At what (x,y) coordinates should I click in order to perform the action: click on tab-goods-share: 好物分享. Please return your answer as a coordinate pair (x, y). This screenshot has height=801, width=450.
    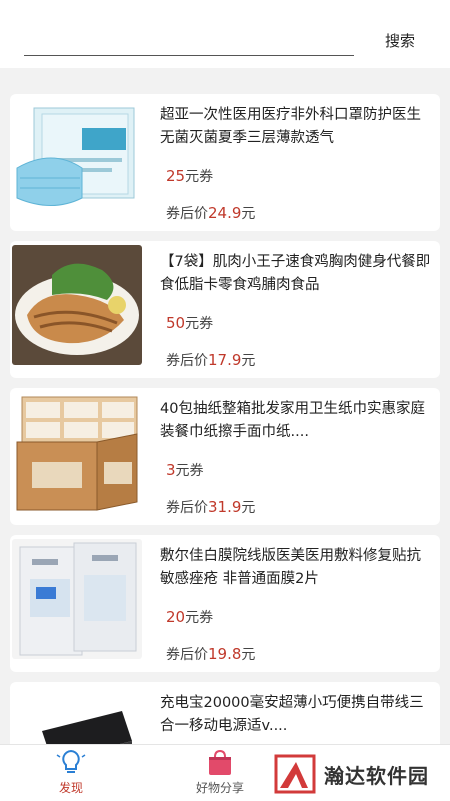
    Looking at the image, I should click on (220, 772).